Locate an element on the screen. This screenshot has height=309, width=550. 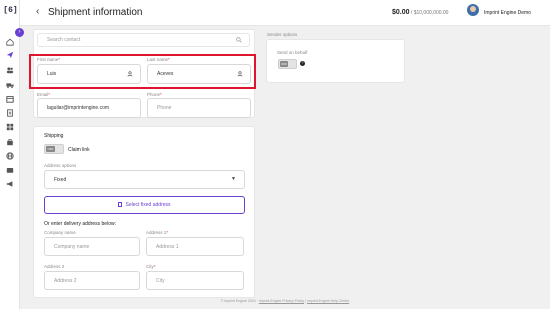
send-on-behalf-toggle: OFF is located at coordinates (287, 64).